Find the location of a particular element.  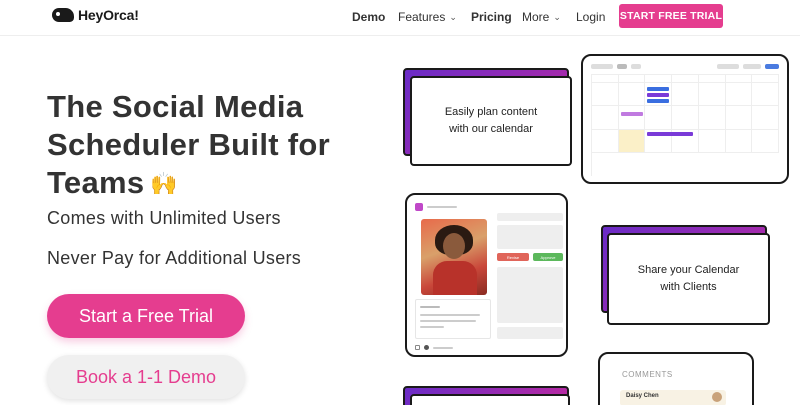

hero-title-line-3: Teams is located at coordinates (96, 182).